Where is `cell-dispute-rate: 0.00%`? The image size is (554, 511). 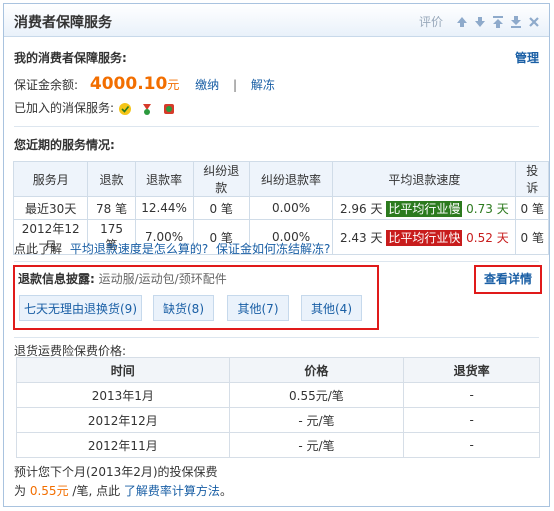 cell-dispute-rate: 0.00% is located at coordinates (291, 208).